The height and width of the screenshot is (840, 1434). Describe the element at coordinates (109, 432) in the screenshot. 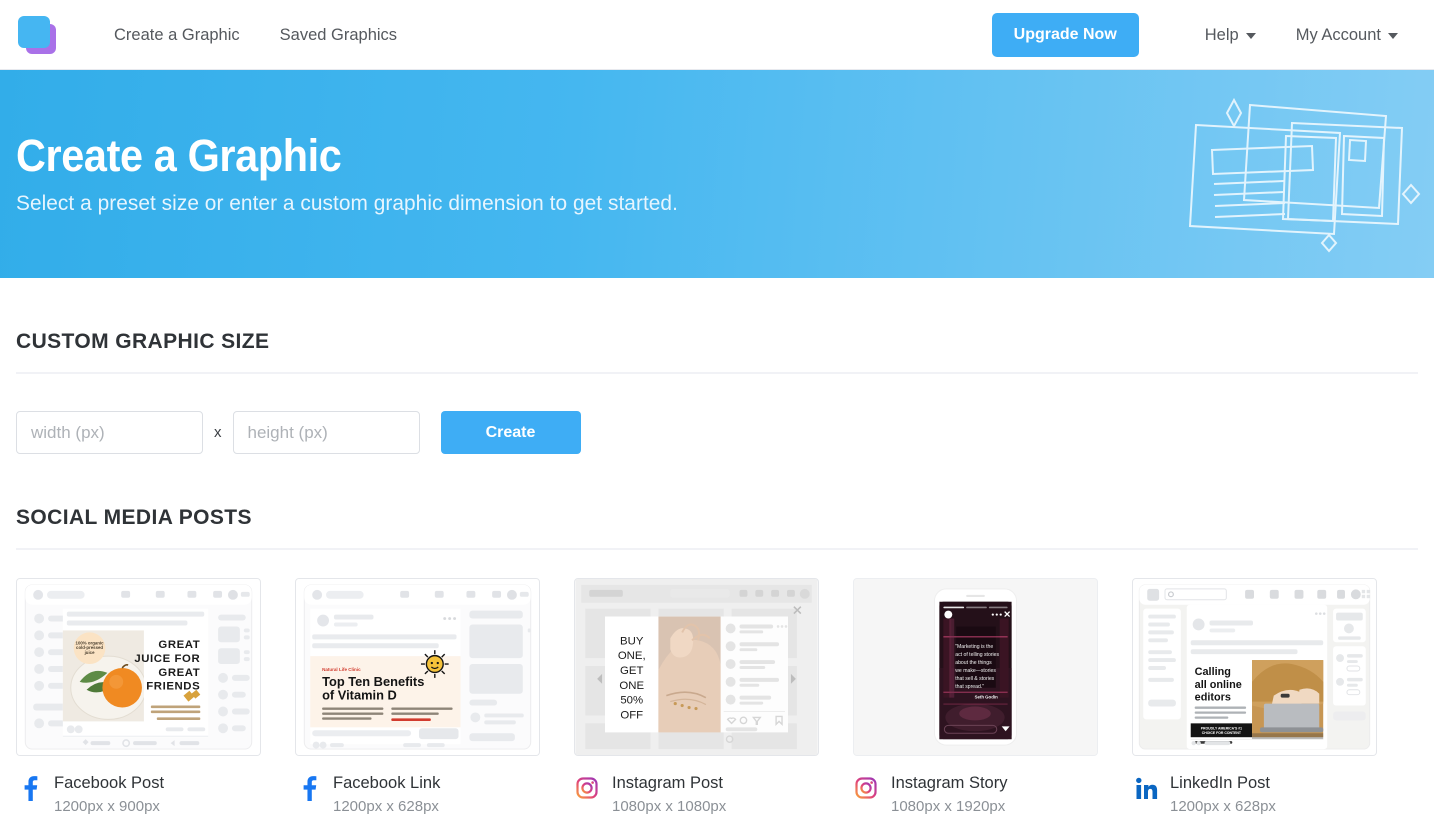

I see `width-input` at that location.